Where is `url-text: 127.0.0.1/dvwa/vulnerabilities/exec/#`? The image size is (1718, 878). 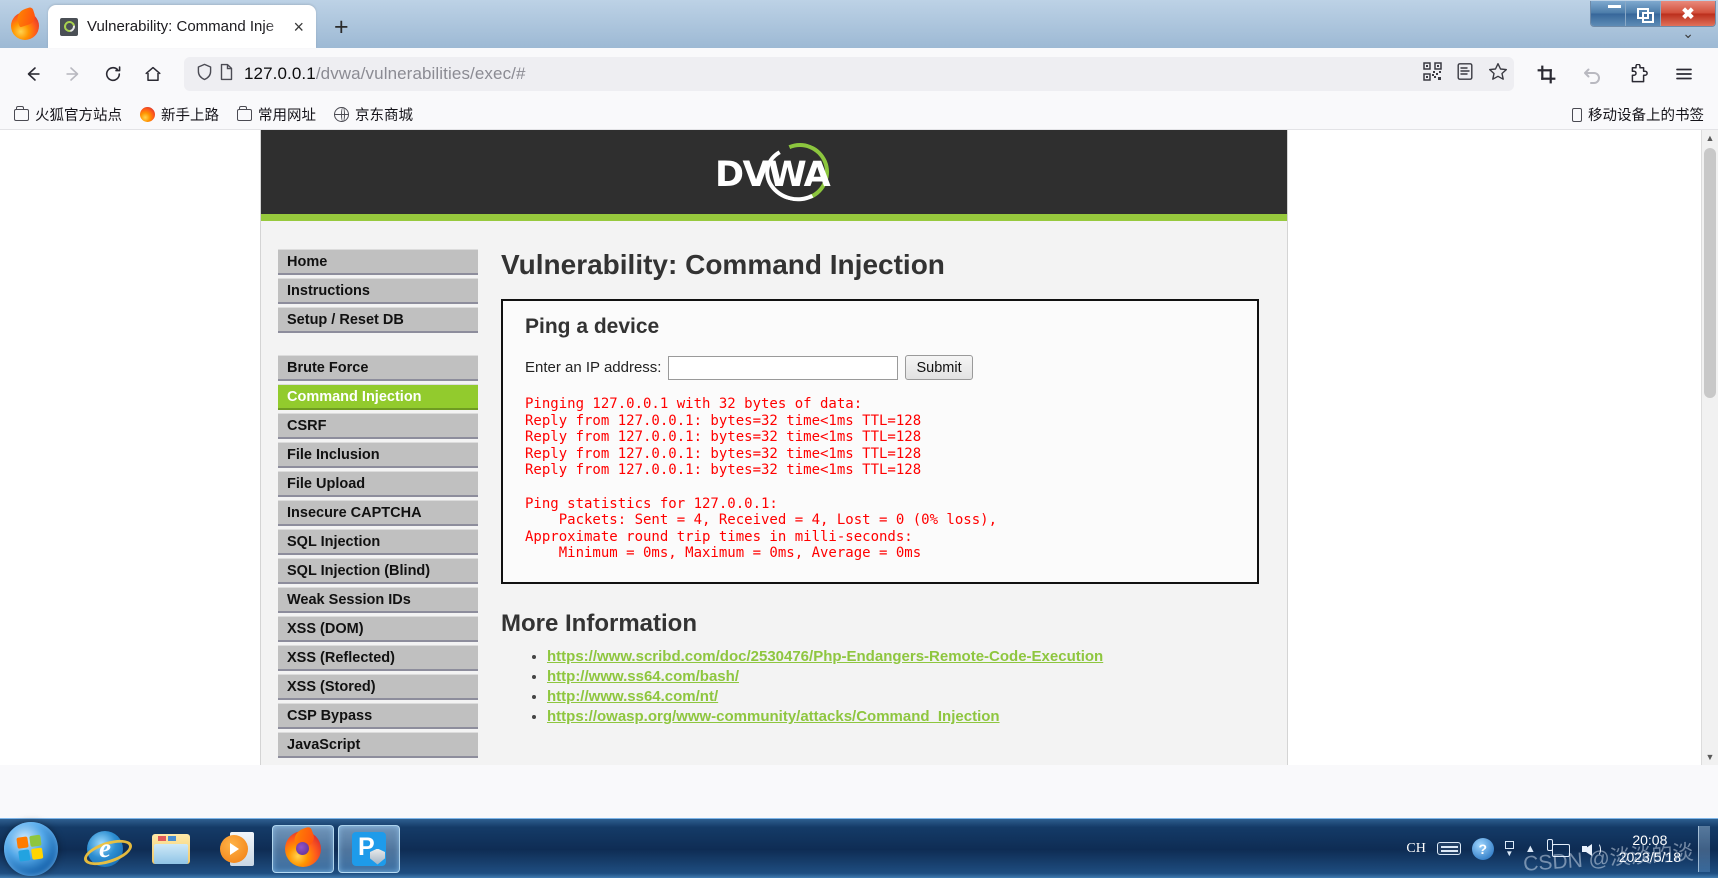 url-text: 127.0.0.1/dvwa/vulnerabilities/exec/# is located at coordinates (385, 74).